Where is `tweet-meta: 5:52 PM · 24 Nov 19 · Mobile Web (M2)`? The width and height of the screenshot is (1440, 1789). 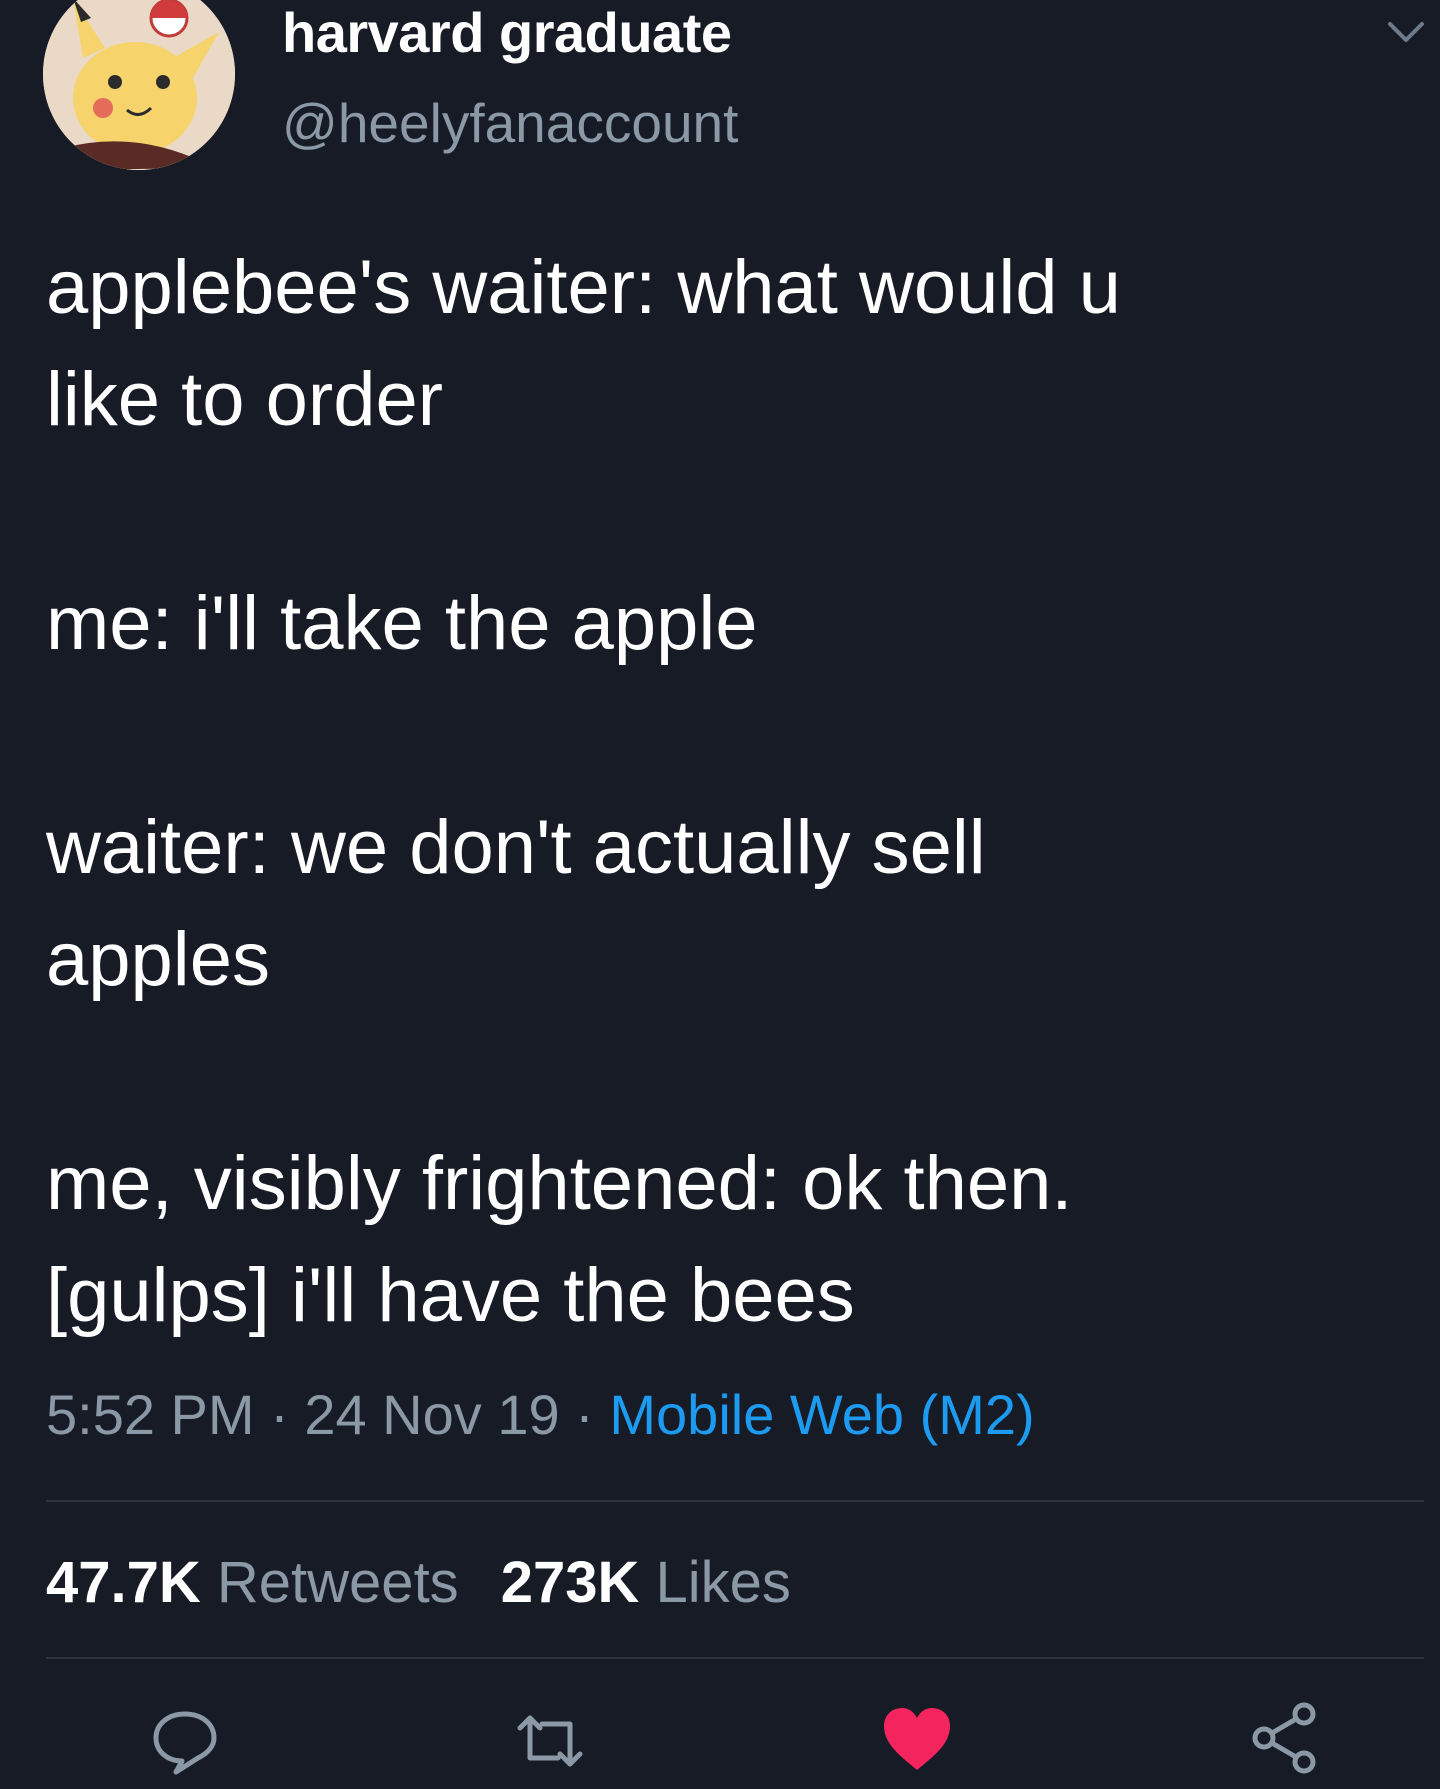
tweet-meta: 5:52 PM · 24 Nov 19 · Mobile Web (M2) is located at coordinates (540, 1415).